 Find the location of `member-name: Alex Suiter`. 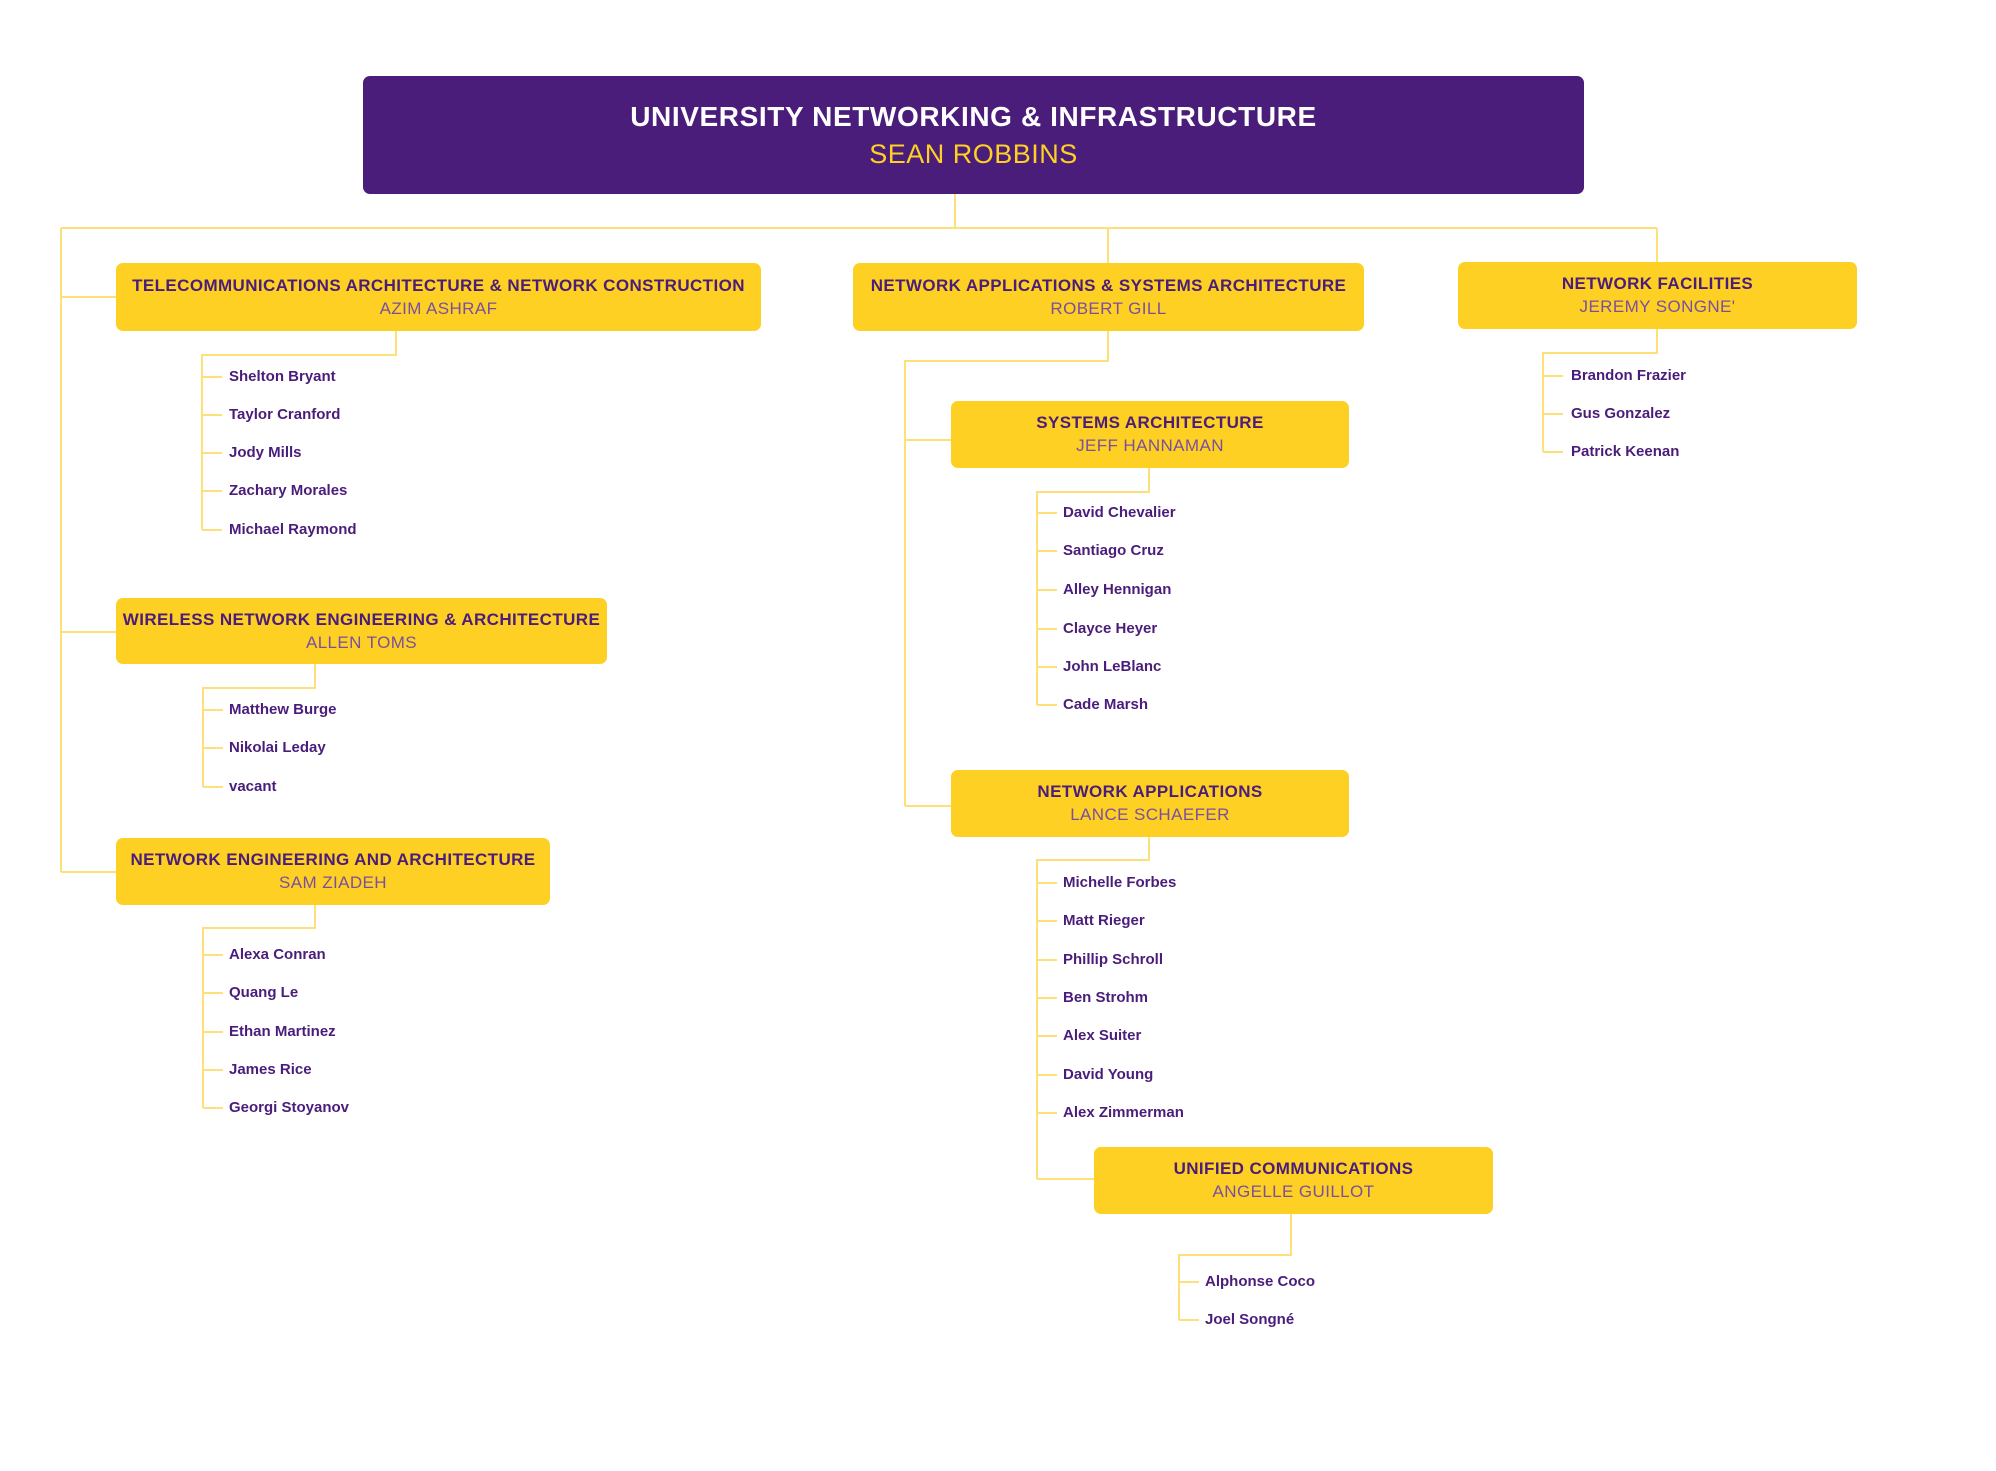

member-name: Alex Suiter is located at coordinates (1102, 1035).